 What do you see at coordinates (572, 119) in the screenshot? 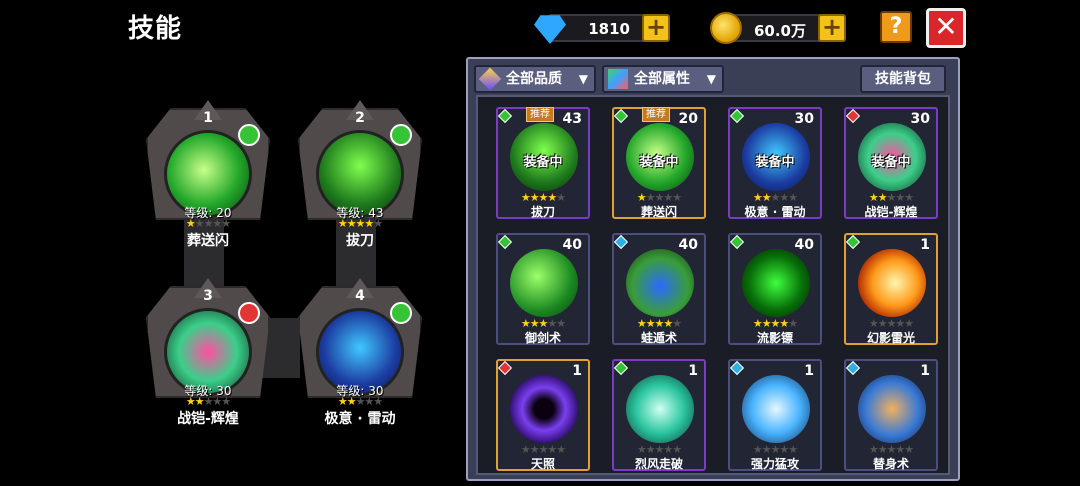
I see `skill-count: 43` at bounding box center [572, 119].